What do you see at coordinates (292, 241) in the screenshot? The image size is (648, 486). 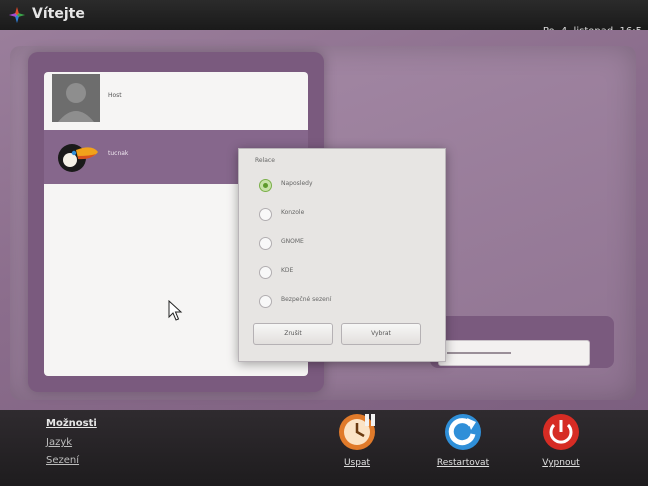 I see `option-label: GNOME` at bounding box center [292, 241].